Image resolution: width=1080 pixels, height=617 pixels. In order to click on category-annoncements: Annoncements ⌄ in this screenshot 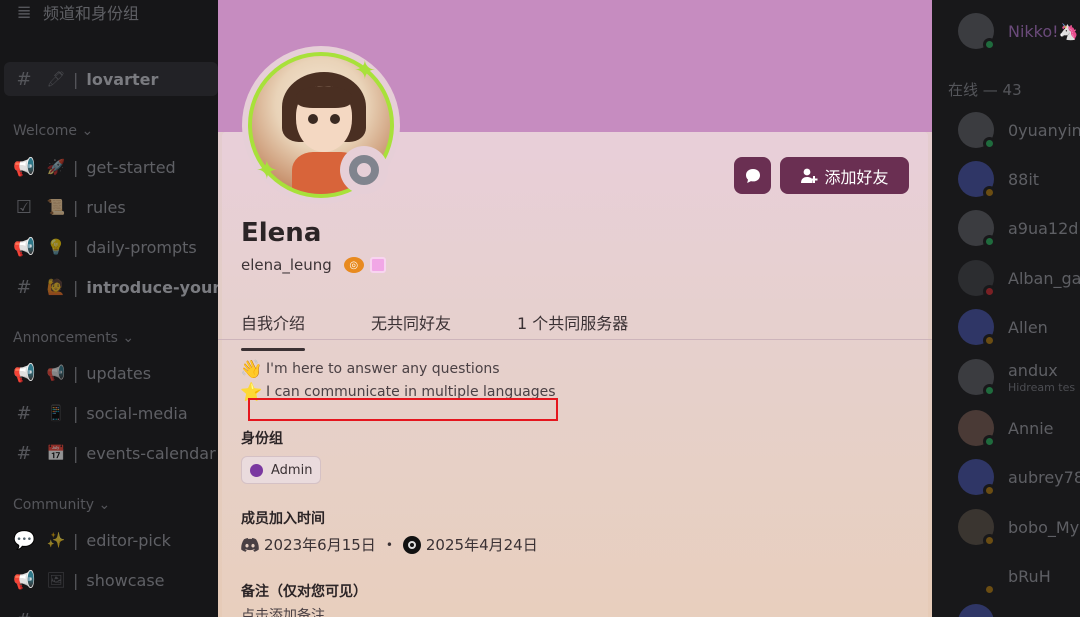, I will do `click(73, 338)`.